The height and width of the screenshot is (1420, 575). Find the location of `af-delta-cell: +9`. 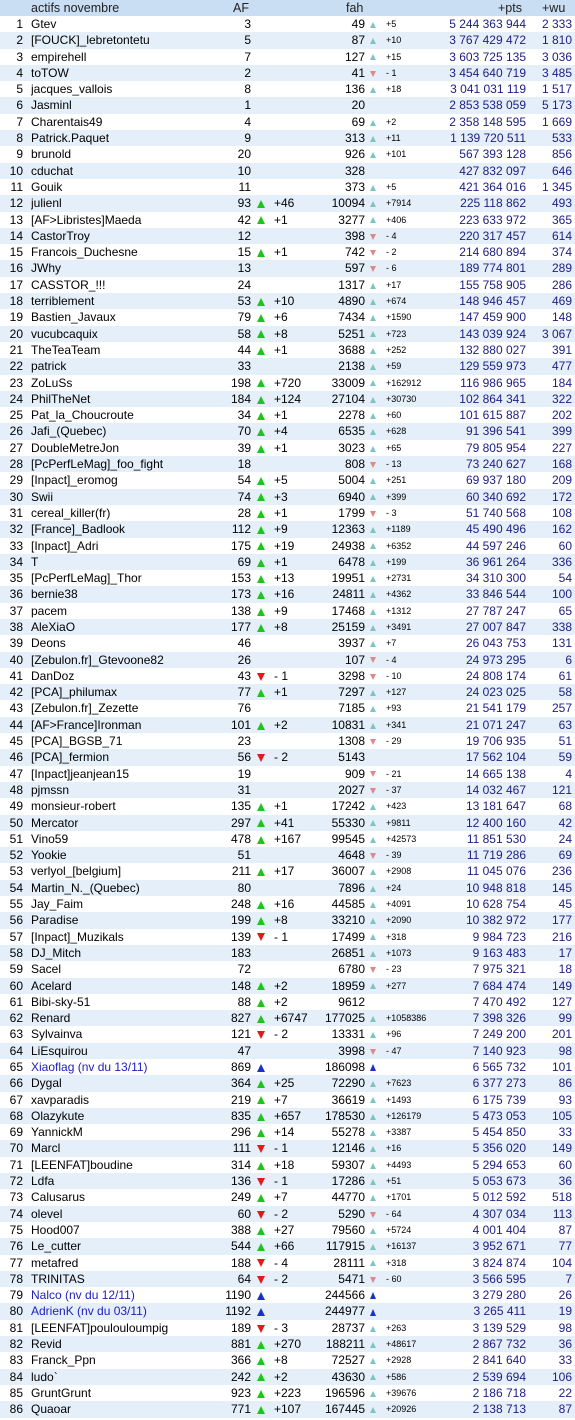

af-delta-cell: +9 is located at coordinates (281, 529).